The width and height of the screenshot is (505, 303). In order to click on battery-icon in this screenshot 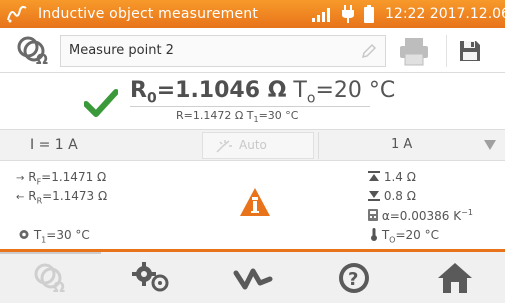, I will do `click(369, 14)`.